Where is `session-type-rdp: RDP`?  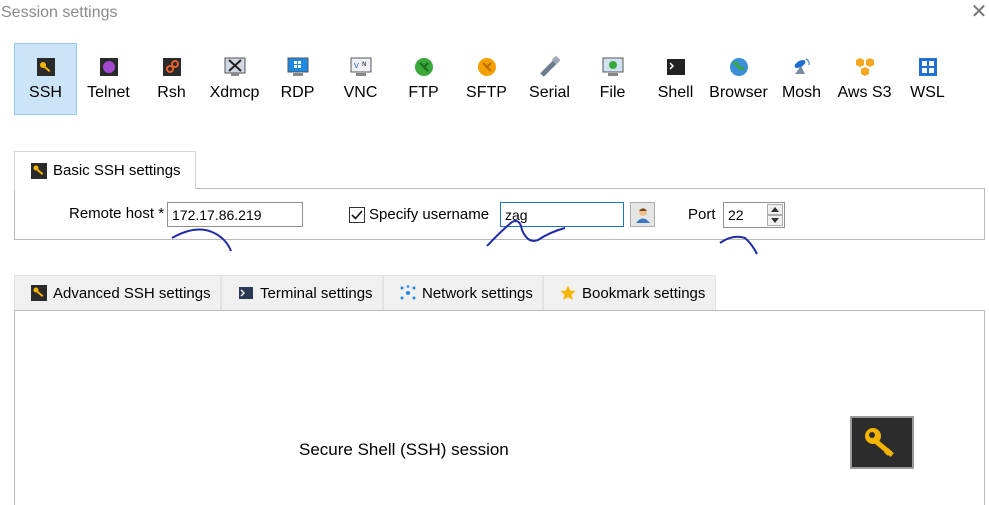 session-type-rdp: RDP is located at coordinates (297, 79).